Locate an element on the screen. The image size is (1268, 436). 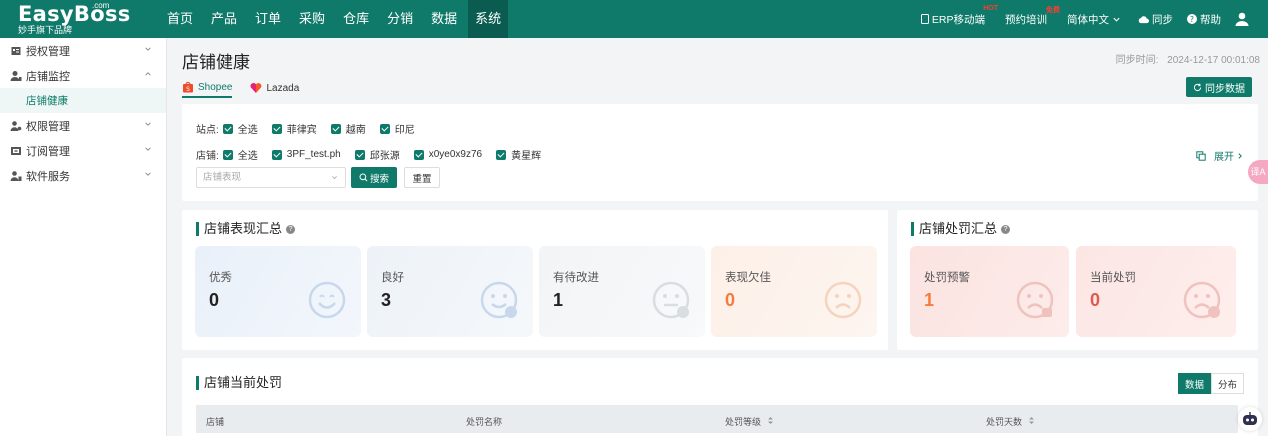
card-excellent: 优秀 0 is located at coordinates (278, 291).